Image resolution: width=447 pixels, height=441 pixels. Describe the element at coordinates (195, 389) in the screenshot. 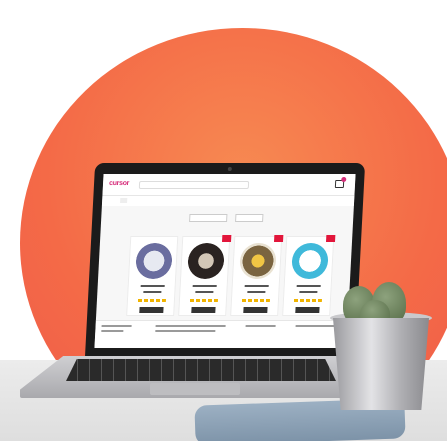

I see `laptop-trackpad` at that location.